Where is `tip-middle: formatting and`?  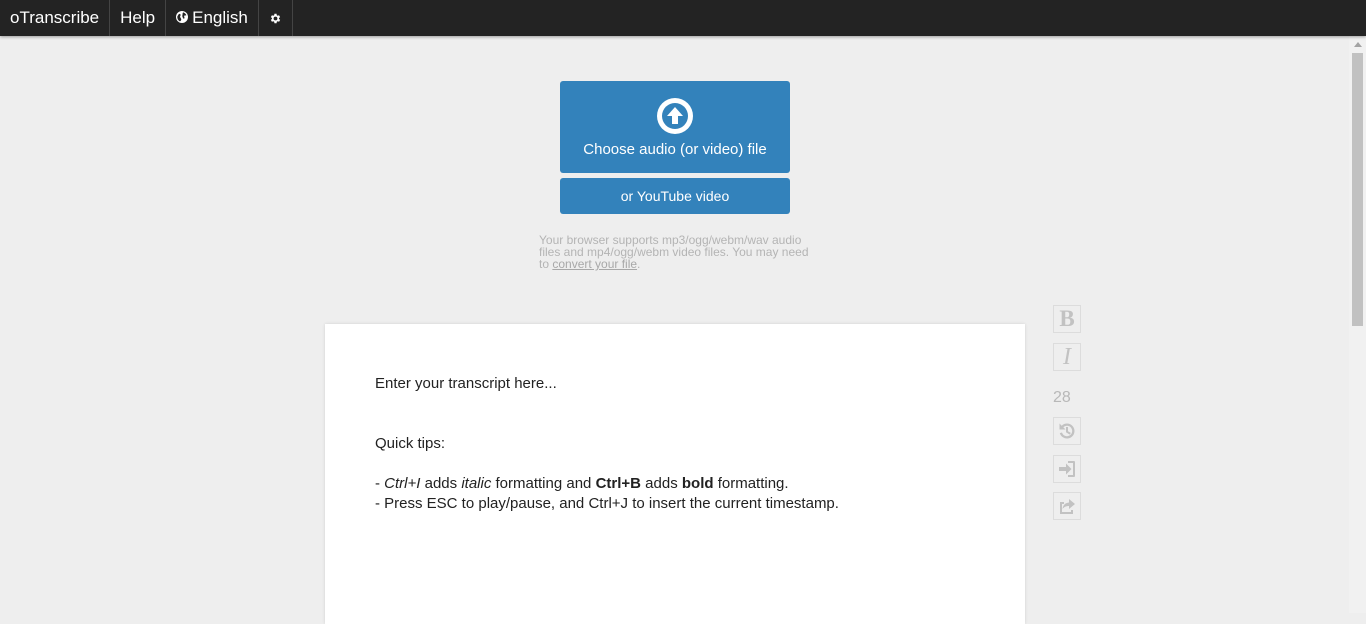 tip-middle: formatting and is located at coordinates (543, 483).